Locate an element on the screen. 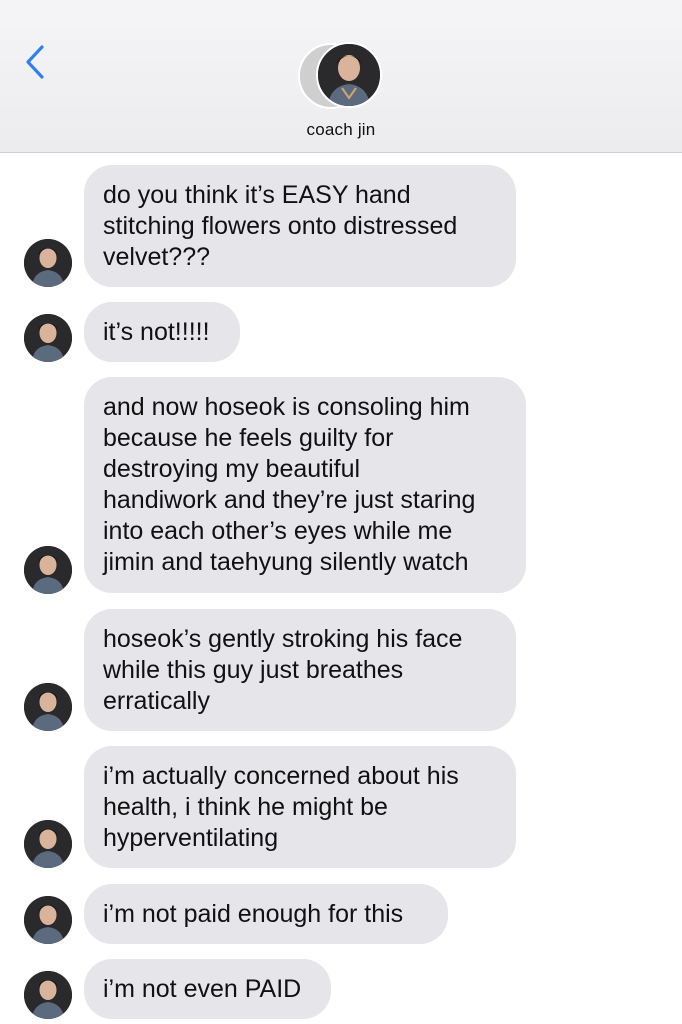  chevron-left-icon is located at coordinates (35, 62).